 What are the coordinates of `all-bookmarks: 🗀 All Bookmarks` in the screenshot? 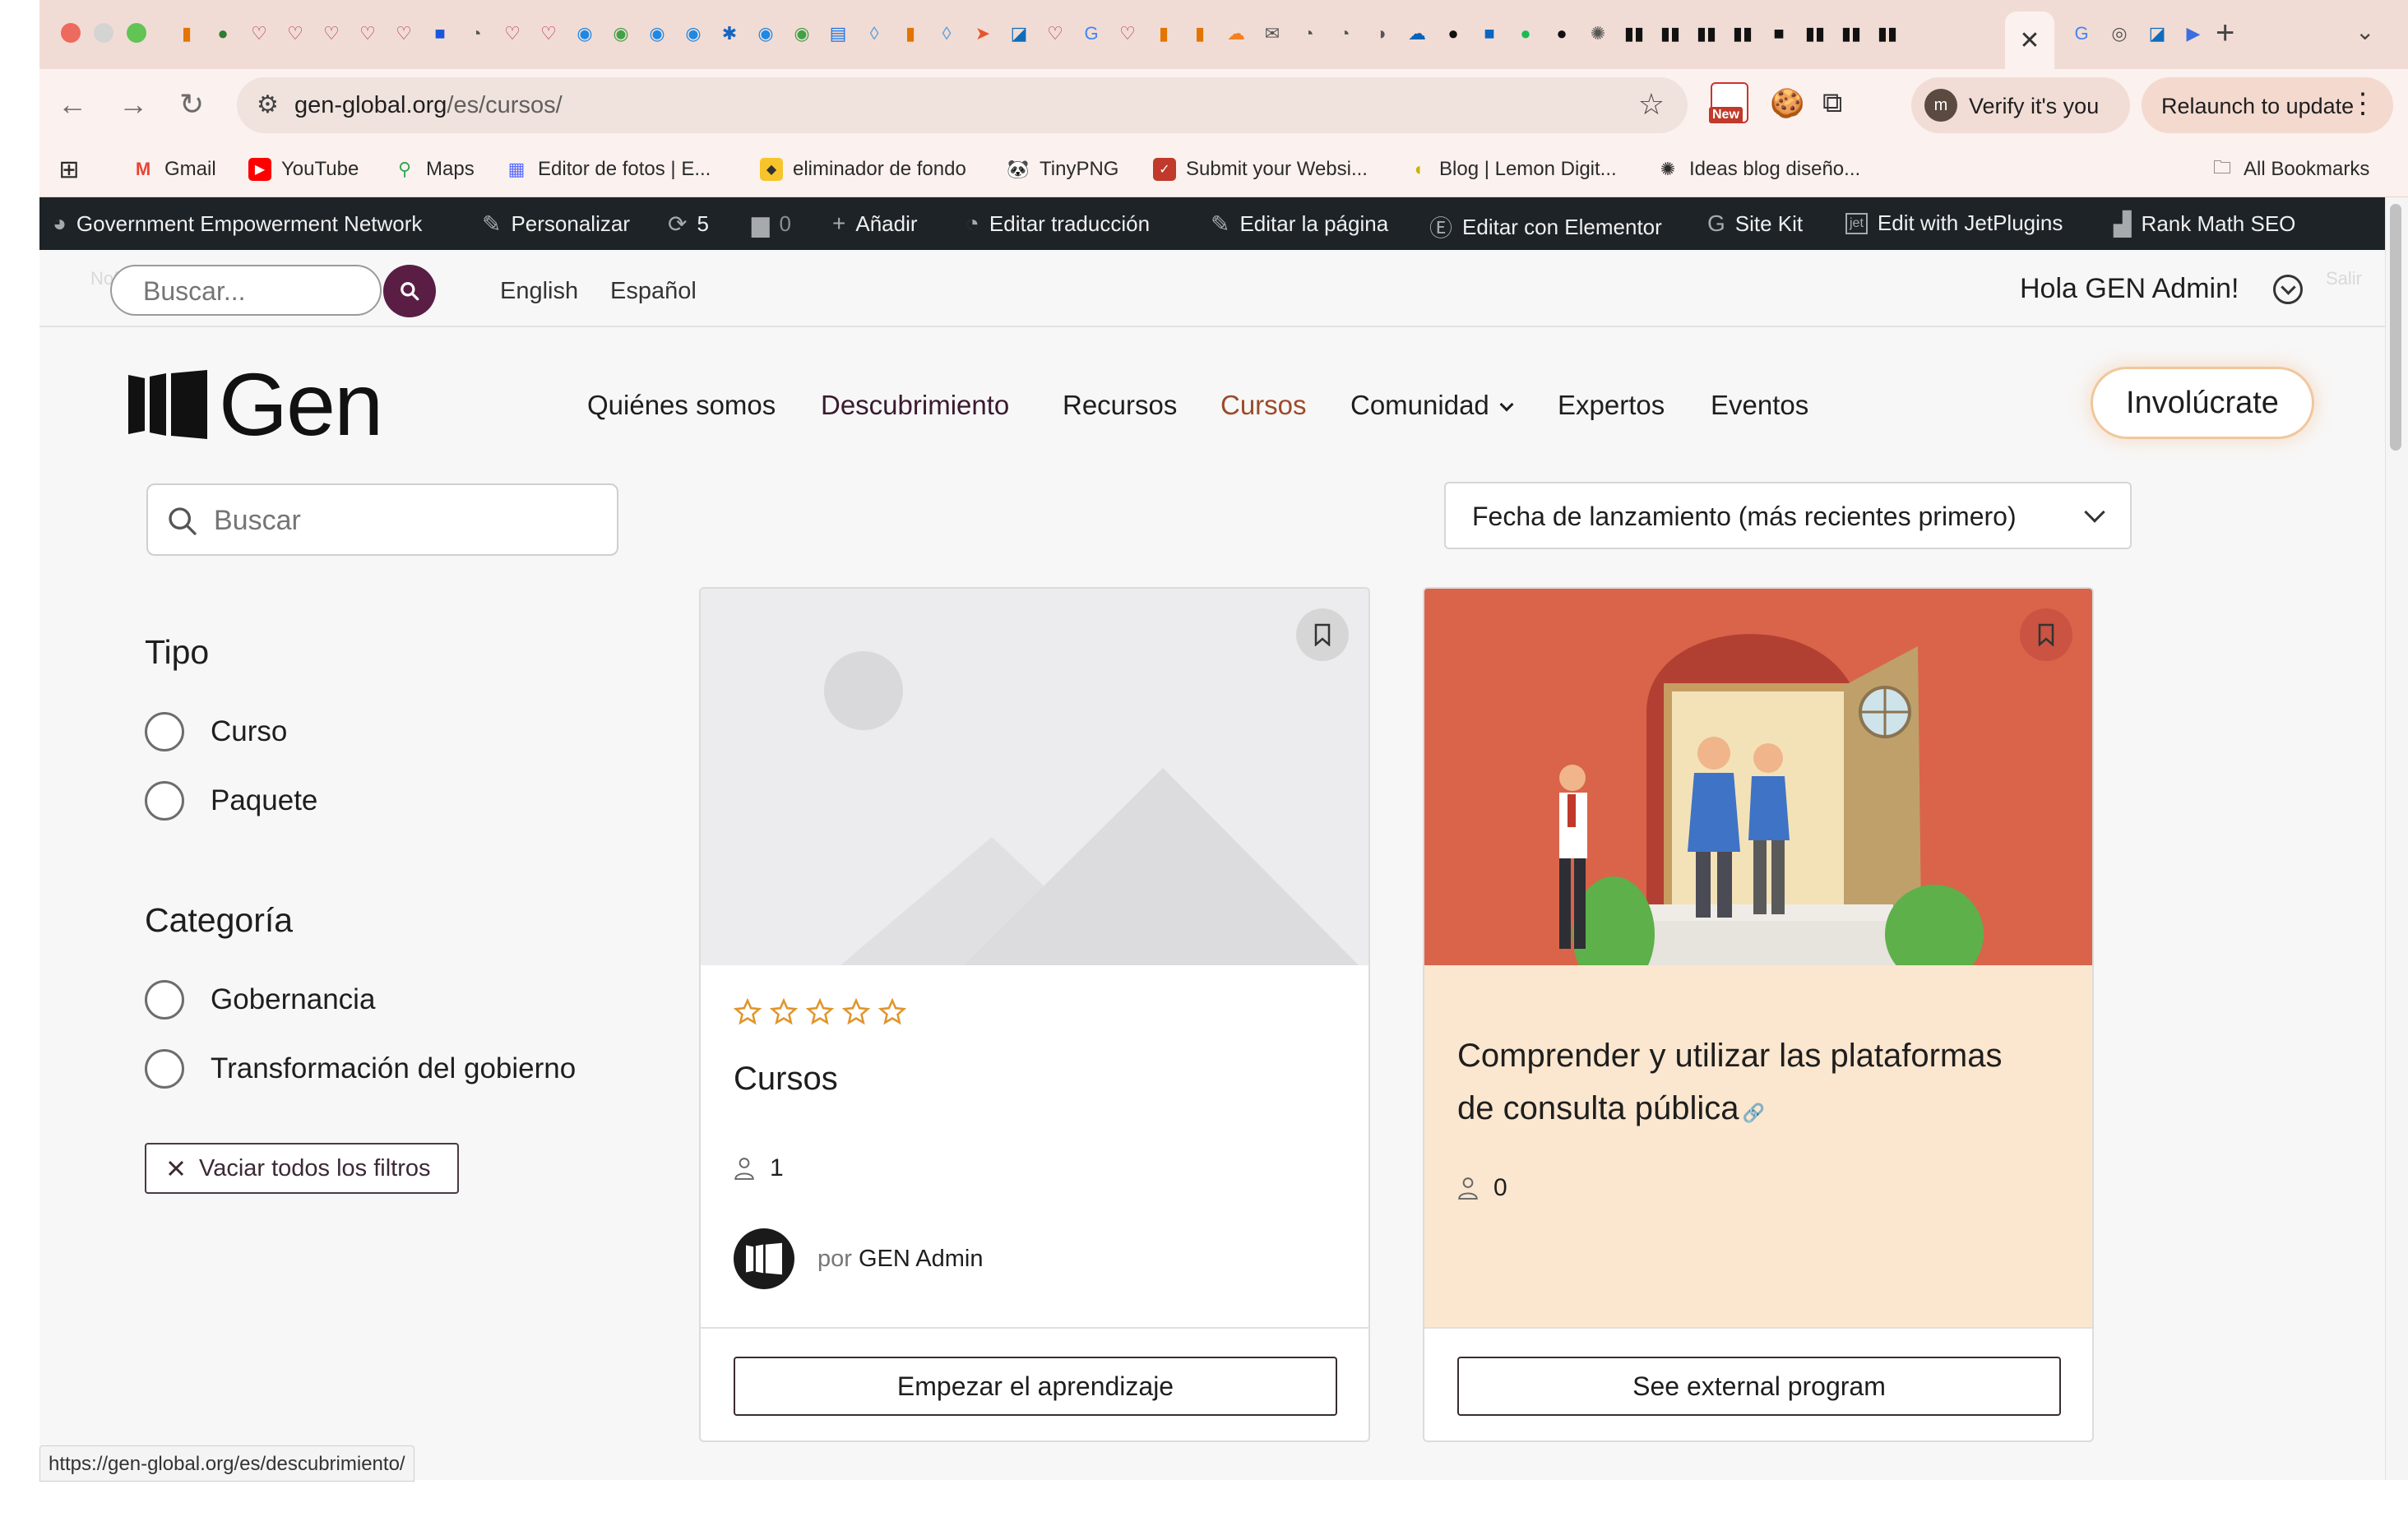 It's located at (2290, 169).